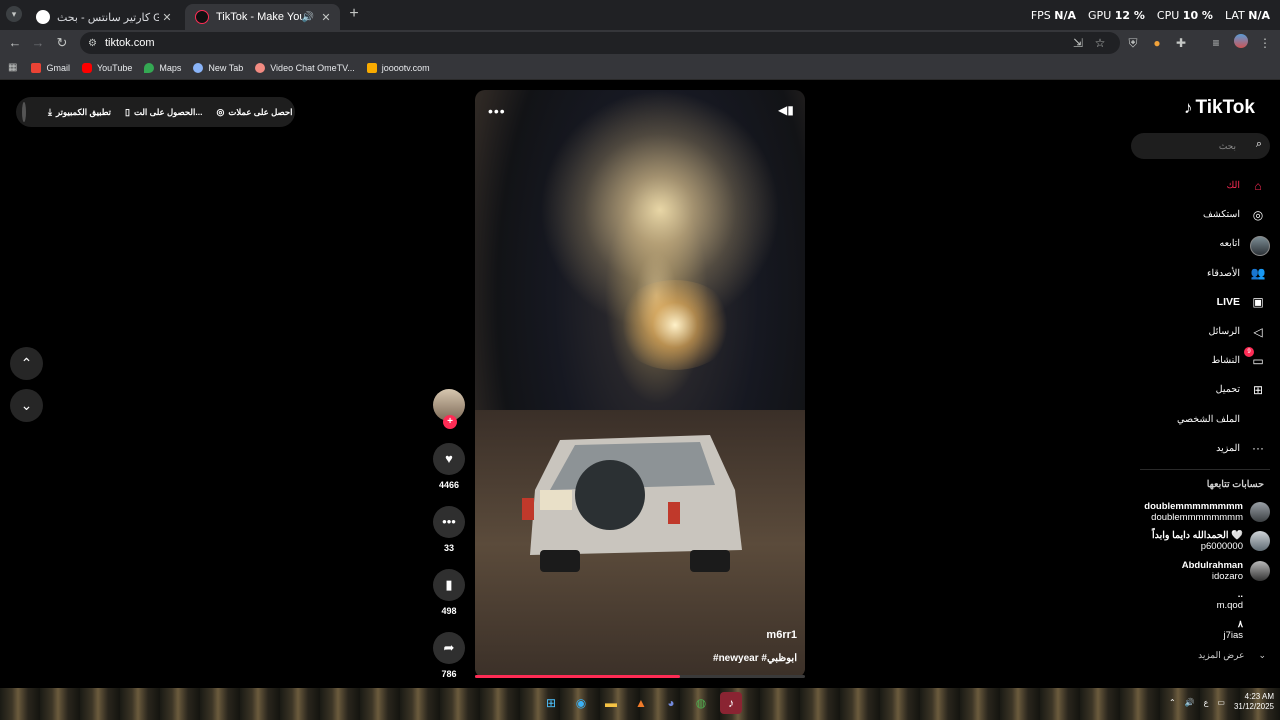  What do you see at coordinates (1172, 702) in the screenshot?
I see `chevron-up-icon: ⌃` at bounding box center [1172, 702].